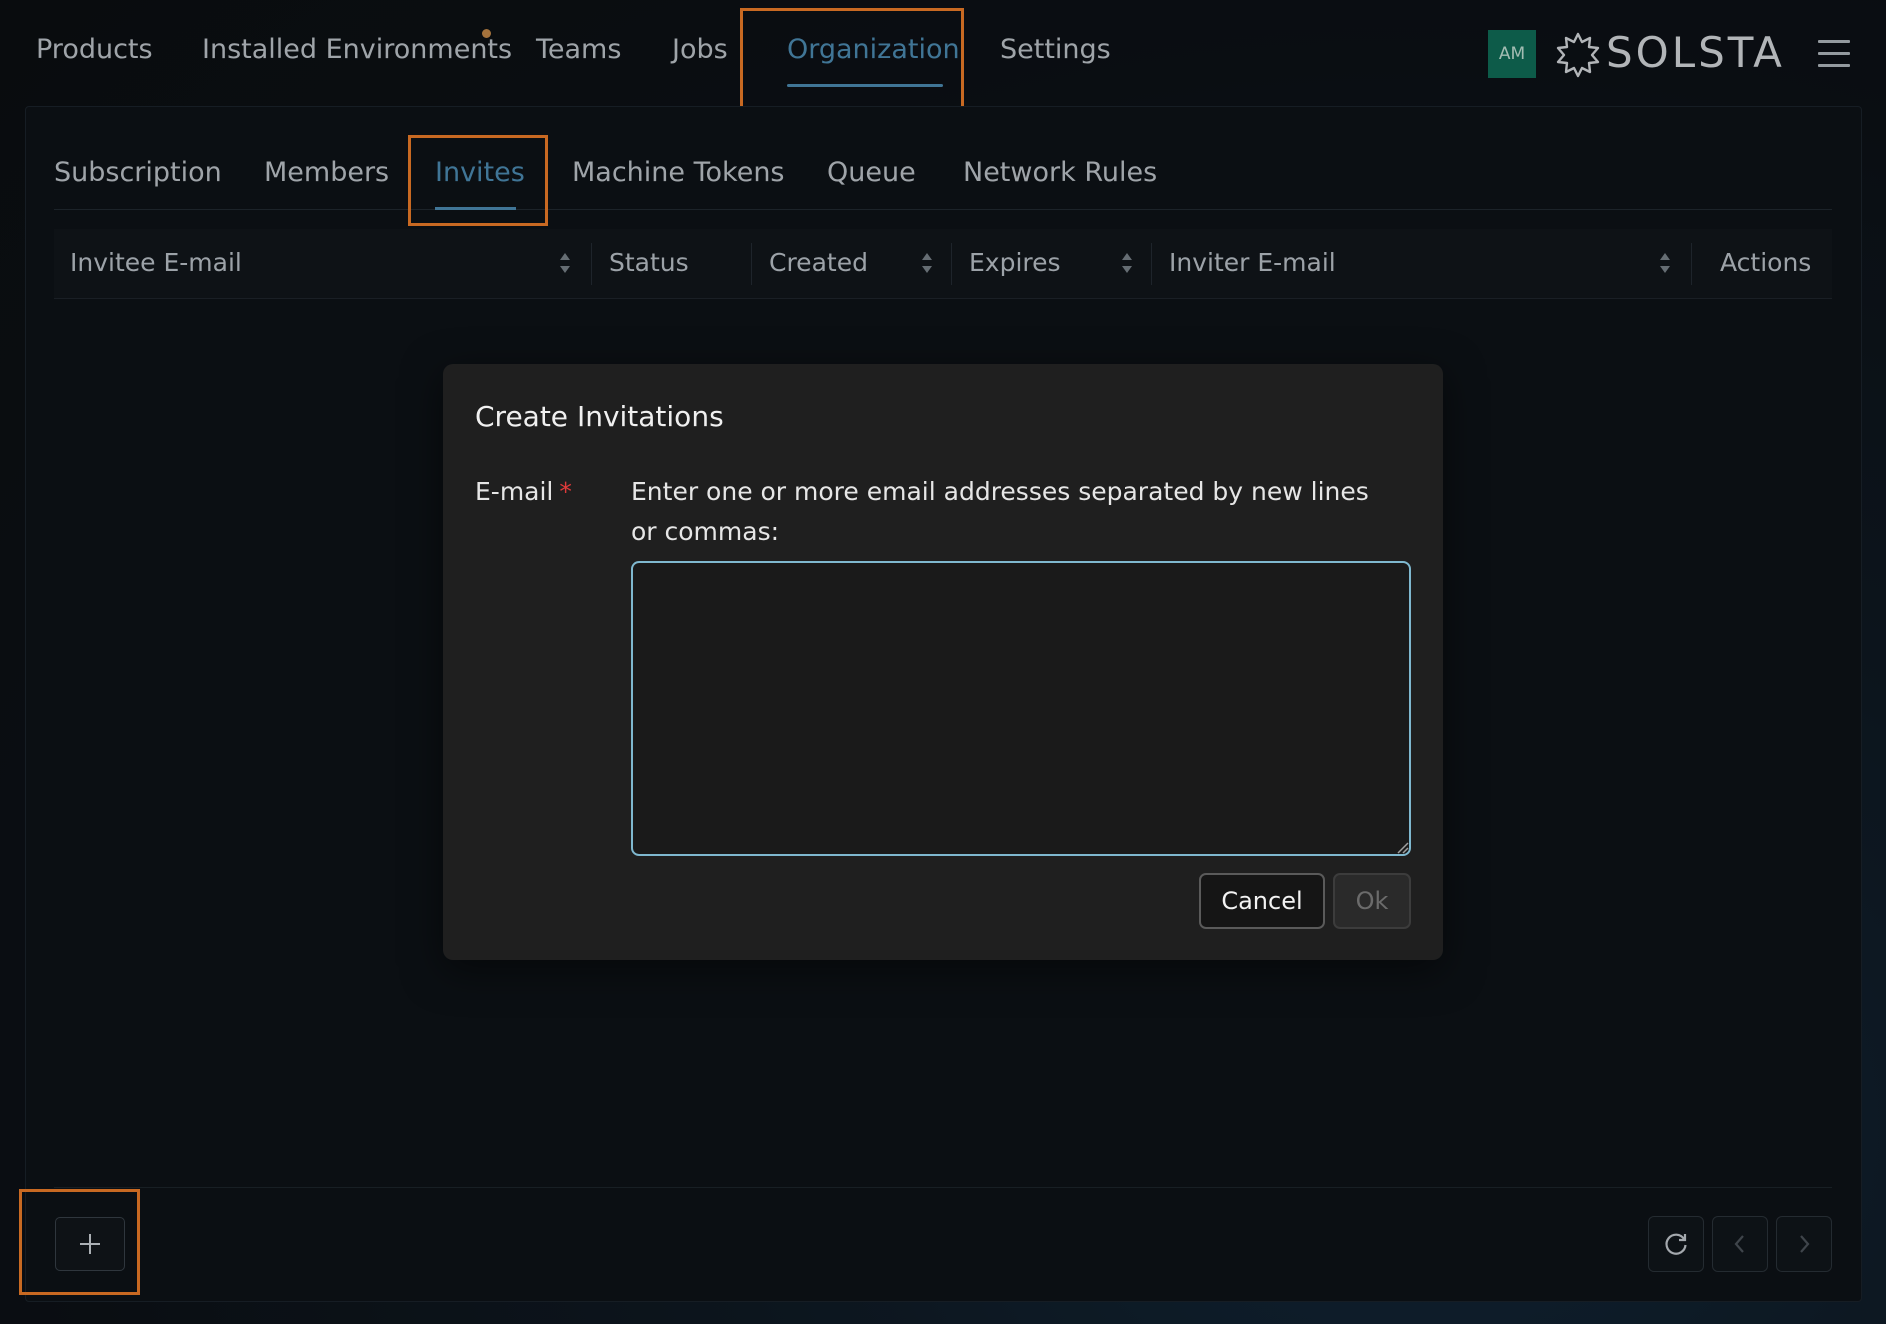 This screenshot has width=1886, height=1324. What do you see at coordinates (1262, 901) in the screenshot?
I see `cancel-button: Cancel` at bounding box center [1262, 901].